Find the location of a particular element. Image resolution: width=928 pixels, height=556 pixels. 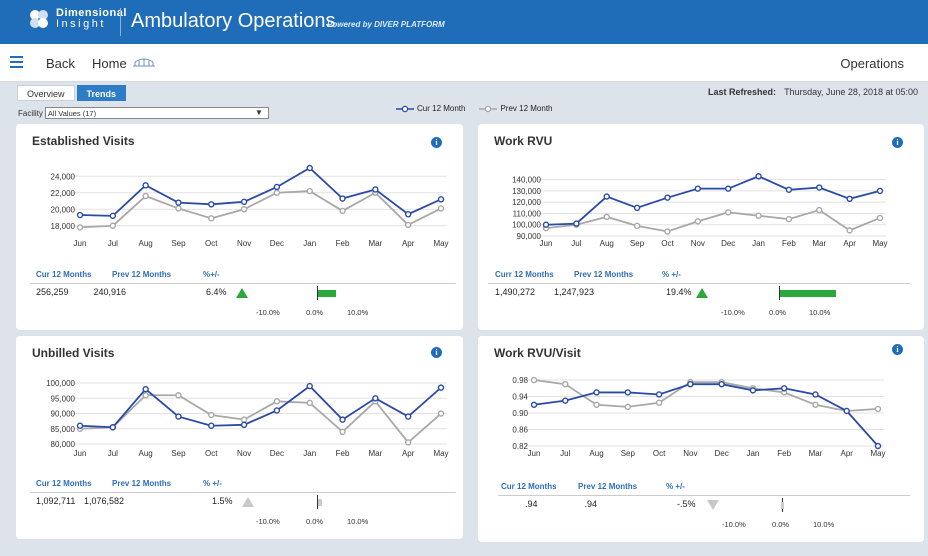

logo-line-2: Insight is located at coordinates (81, 24).